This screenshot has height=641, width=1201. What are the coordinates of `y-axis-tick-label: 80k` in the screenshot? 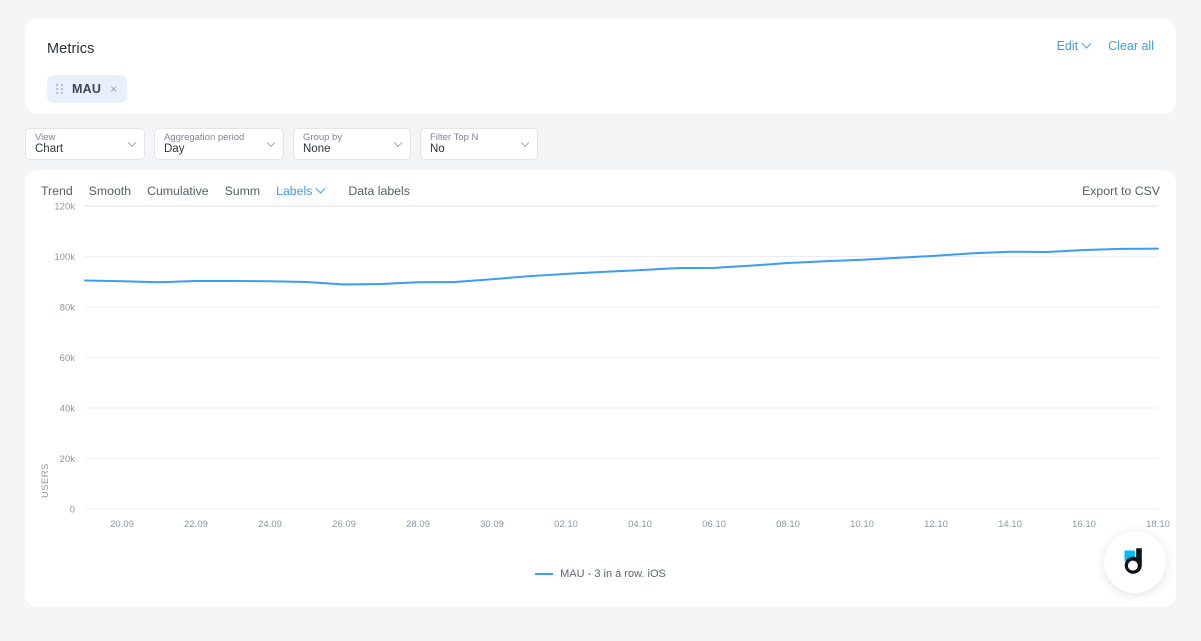 It's located at (68, 308).